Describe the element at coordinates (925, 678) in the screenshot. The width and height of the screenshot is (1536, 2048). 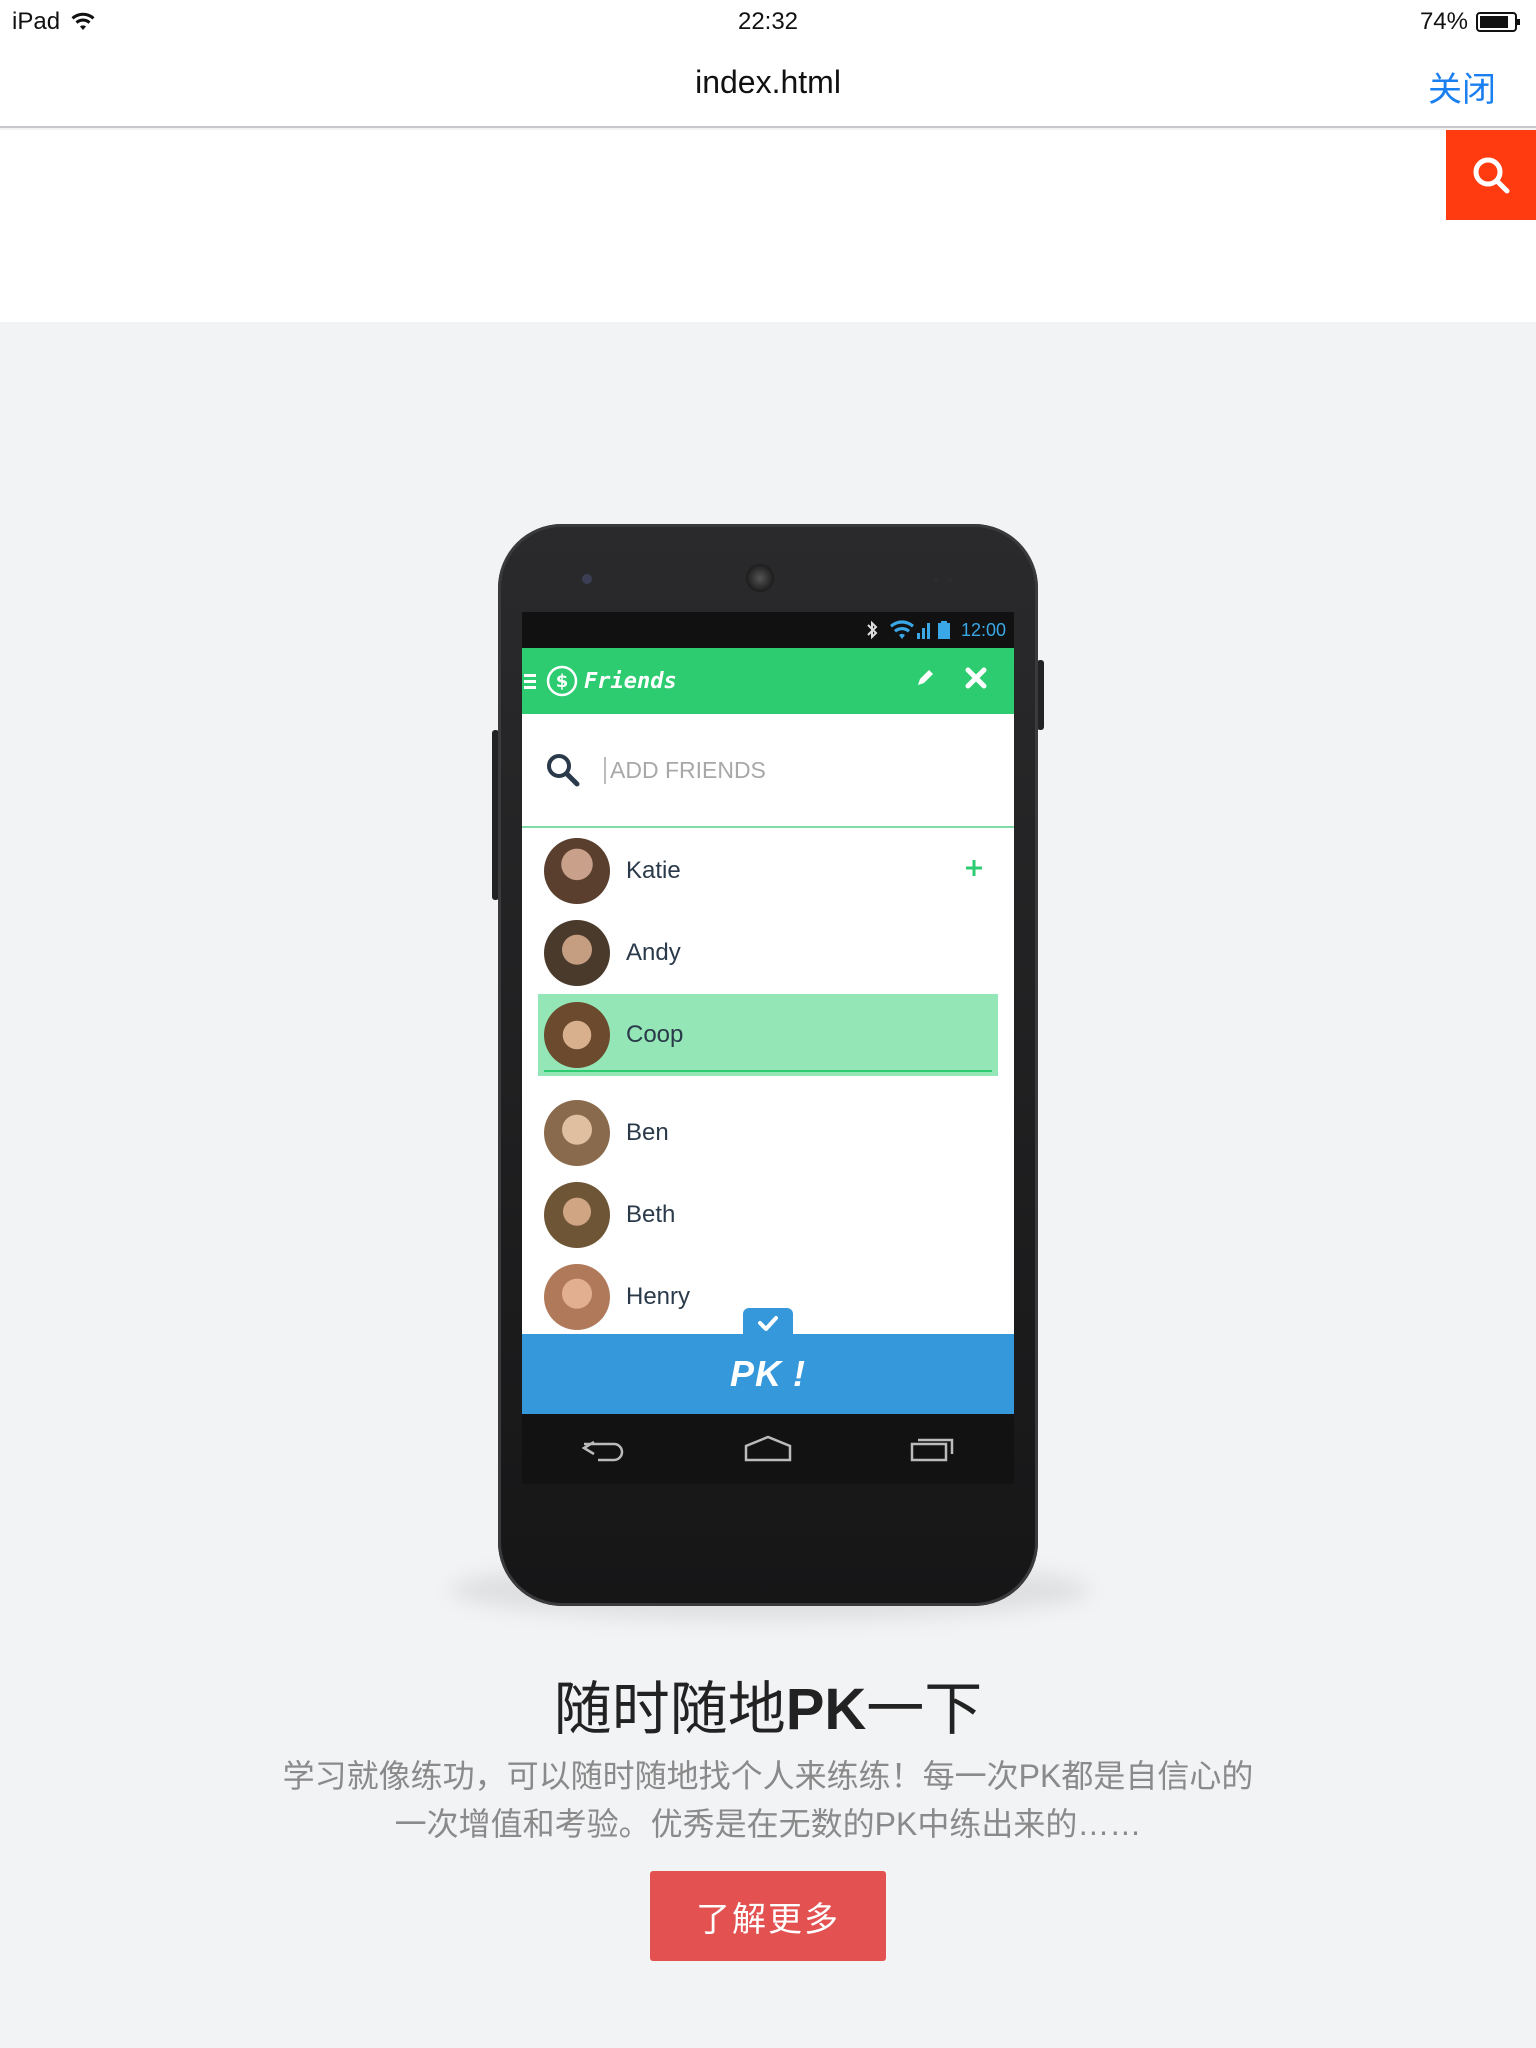
I see `edit-icon` at that location.